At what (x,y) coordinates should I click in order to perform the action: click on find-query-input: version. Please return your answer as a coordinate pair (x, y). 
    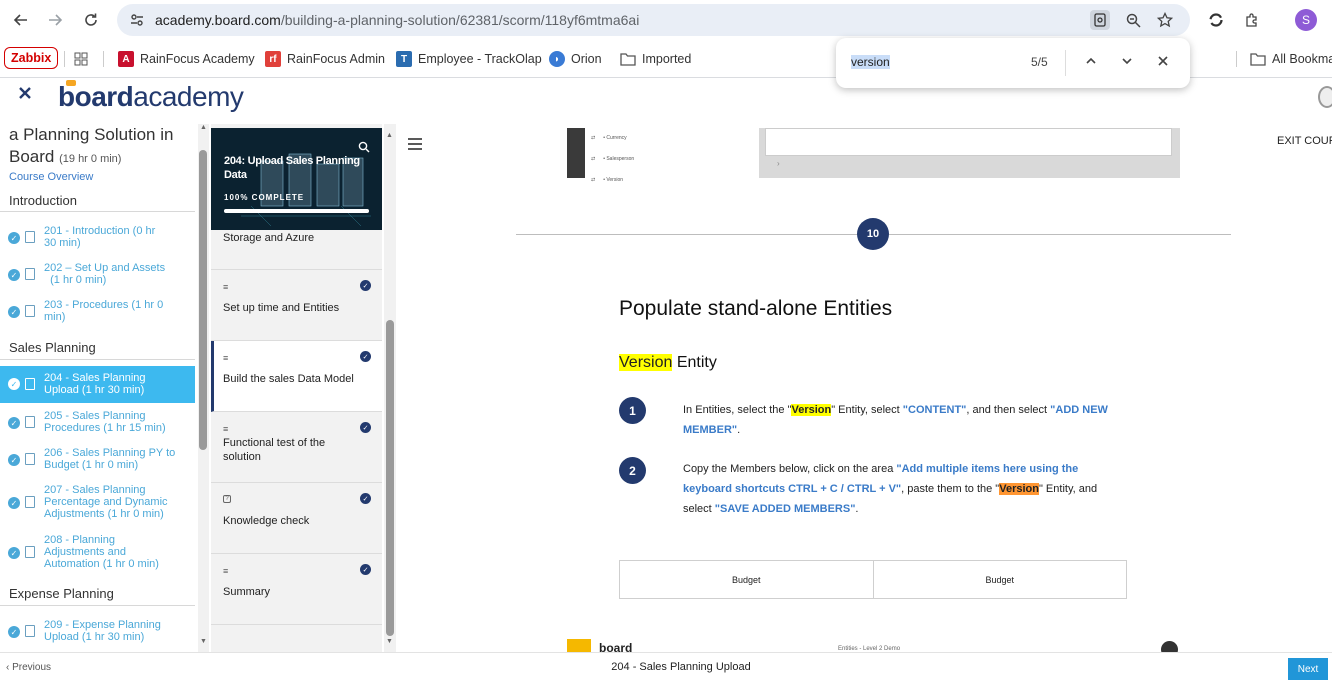
    Looking at the image, I should click on (870, 62).